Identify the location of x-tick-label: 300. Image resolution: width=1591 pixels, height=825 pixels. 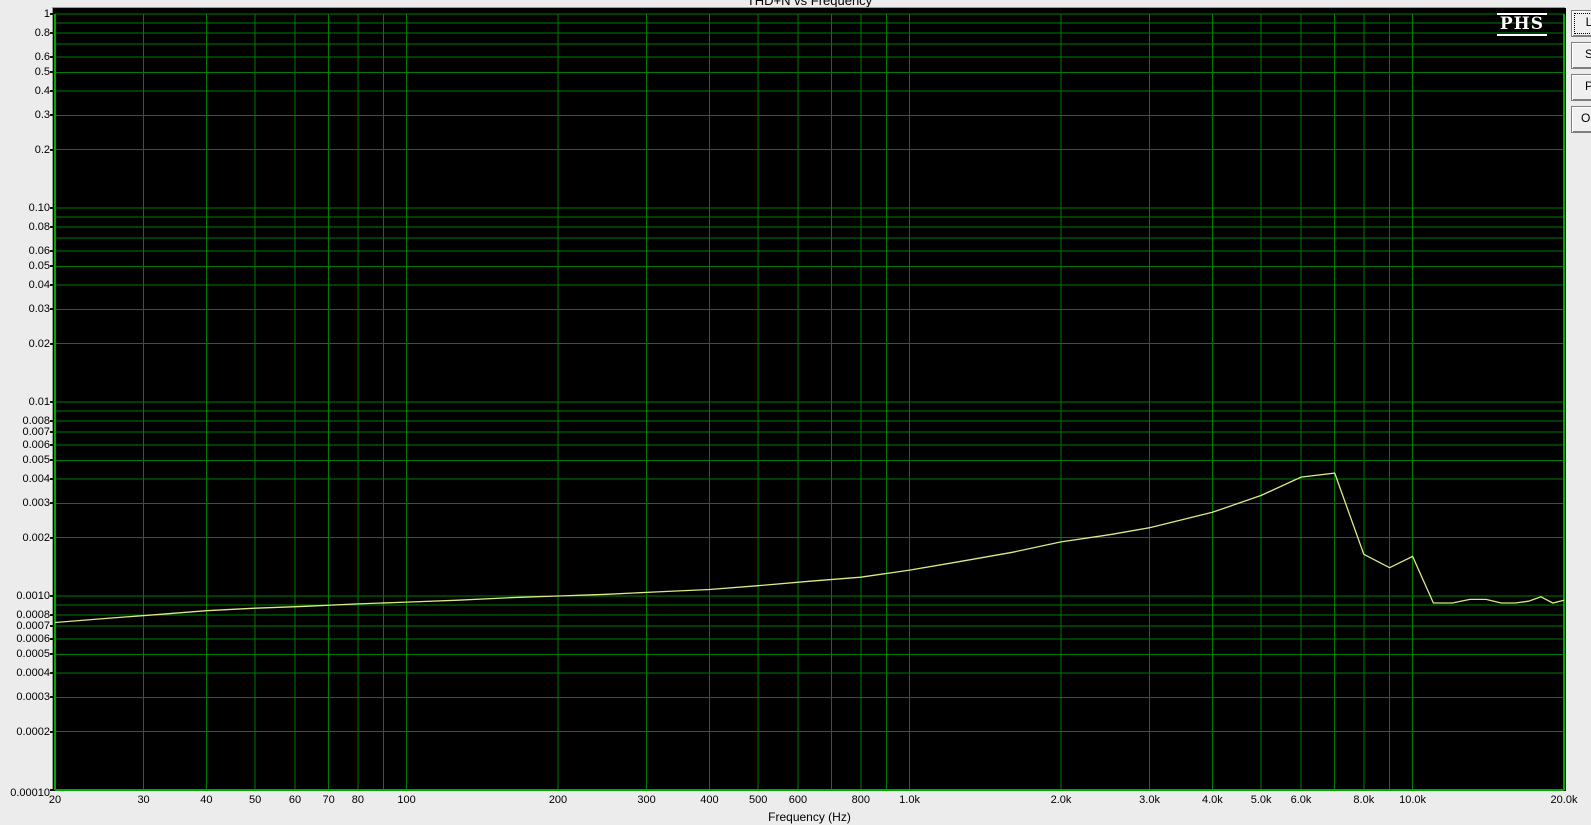
(646, 800).